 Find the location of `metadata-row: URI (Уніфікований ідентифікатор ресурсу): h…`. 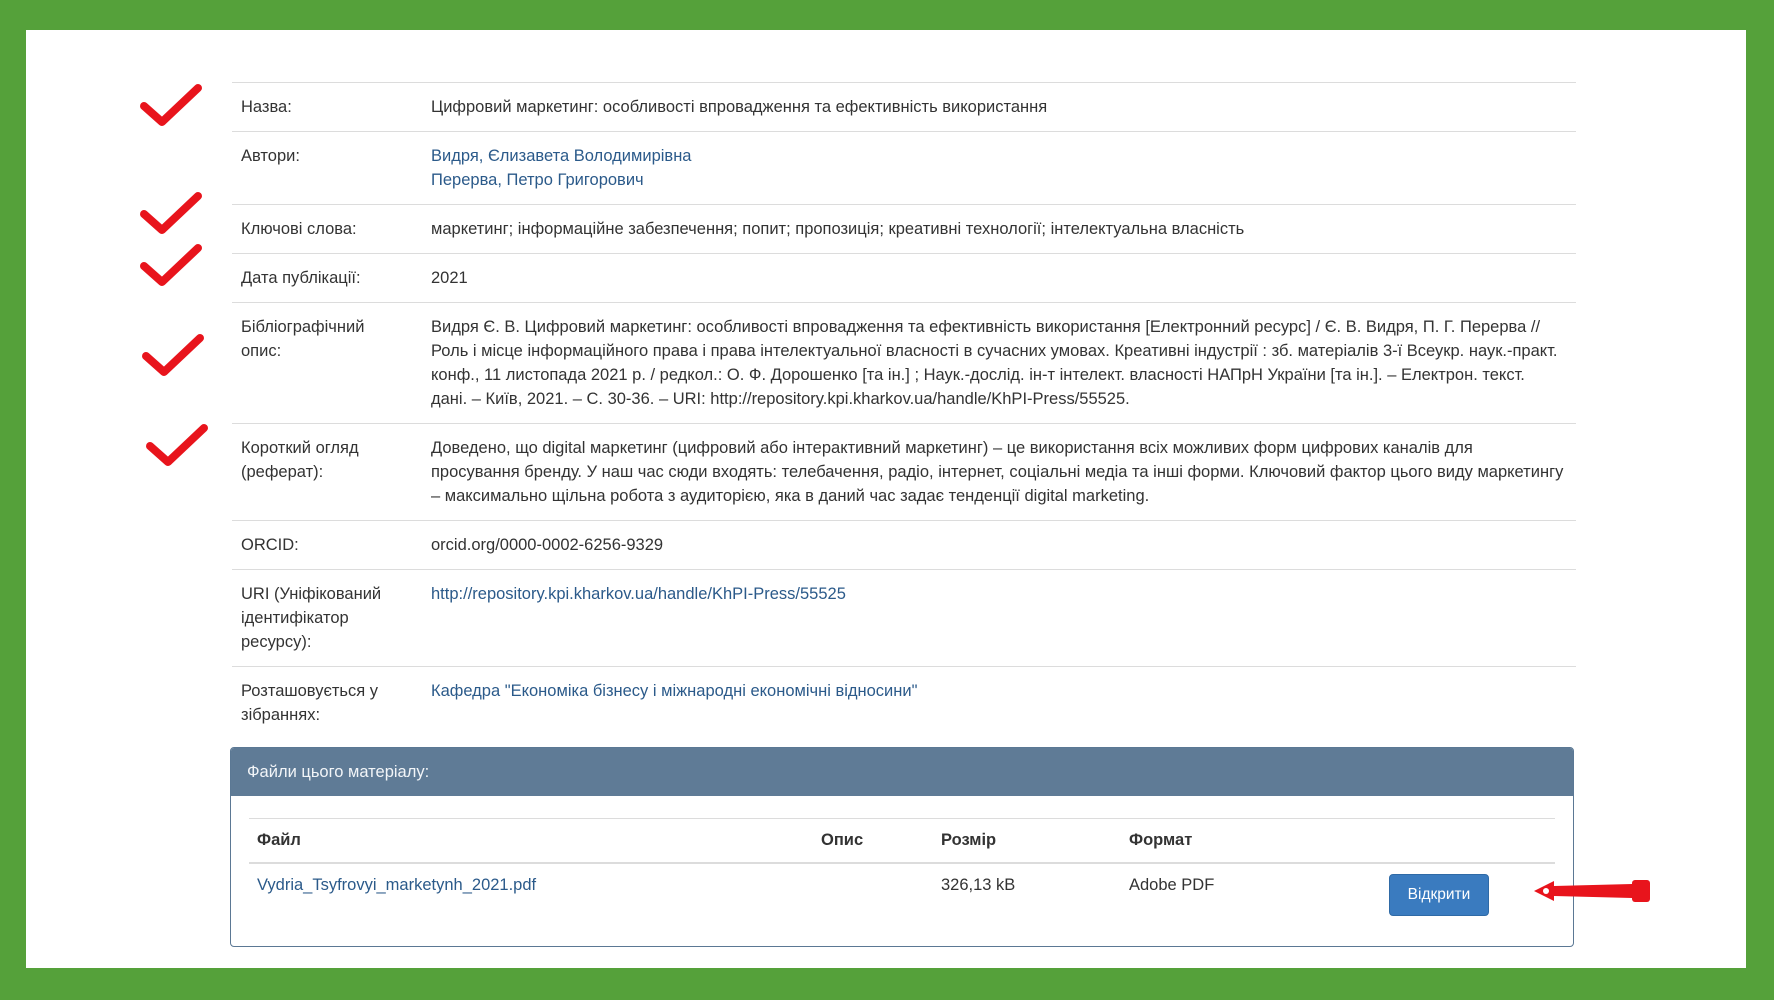

metadata-row: URI (Уніфікований ідентифікатор ресурсу): h… is located at coordinates (904, 618).